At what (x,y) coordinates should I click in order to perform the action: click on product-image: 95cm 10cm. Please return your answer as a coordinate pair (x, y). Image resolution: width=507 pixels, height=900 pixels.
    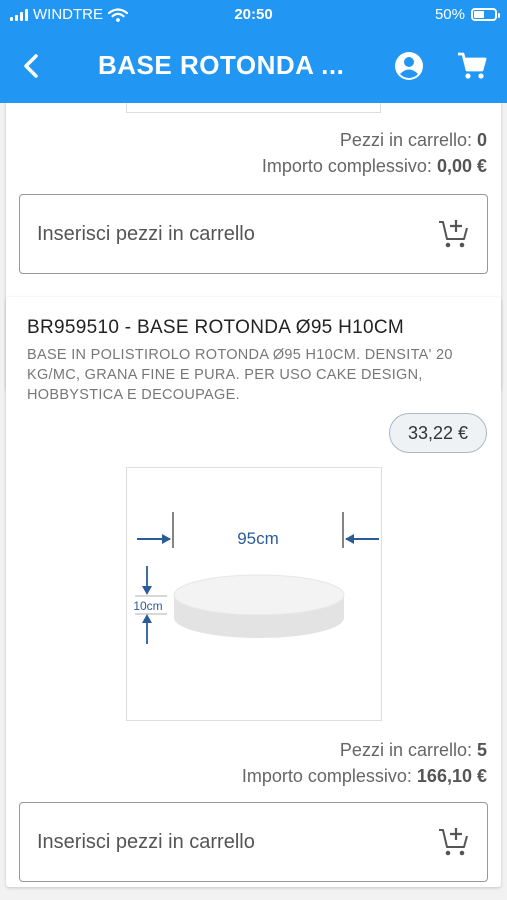
    Looking at the image, I should click on (254, 594).